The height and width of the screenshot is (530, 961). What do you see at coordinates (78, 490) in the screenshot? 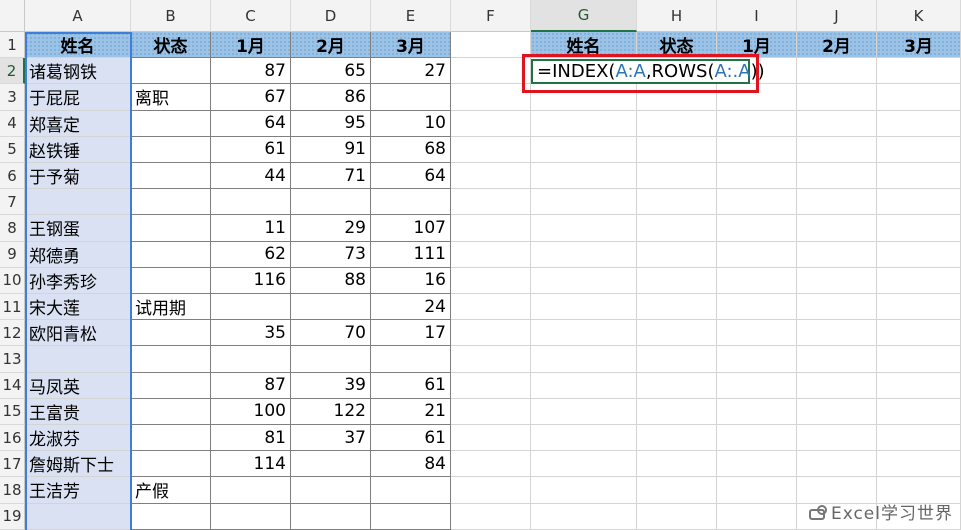
I see `name-cell: 王洁芳` at bounding box center [78, 490].